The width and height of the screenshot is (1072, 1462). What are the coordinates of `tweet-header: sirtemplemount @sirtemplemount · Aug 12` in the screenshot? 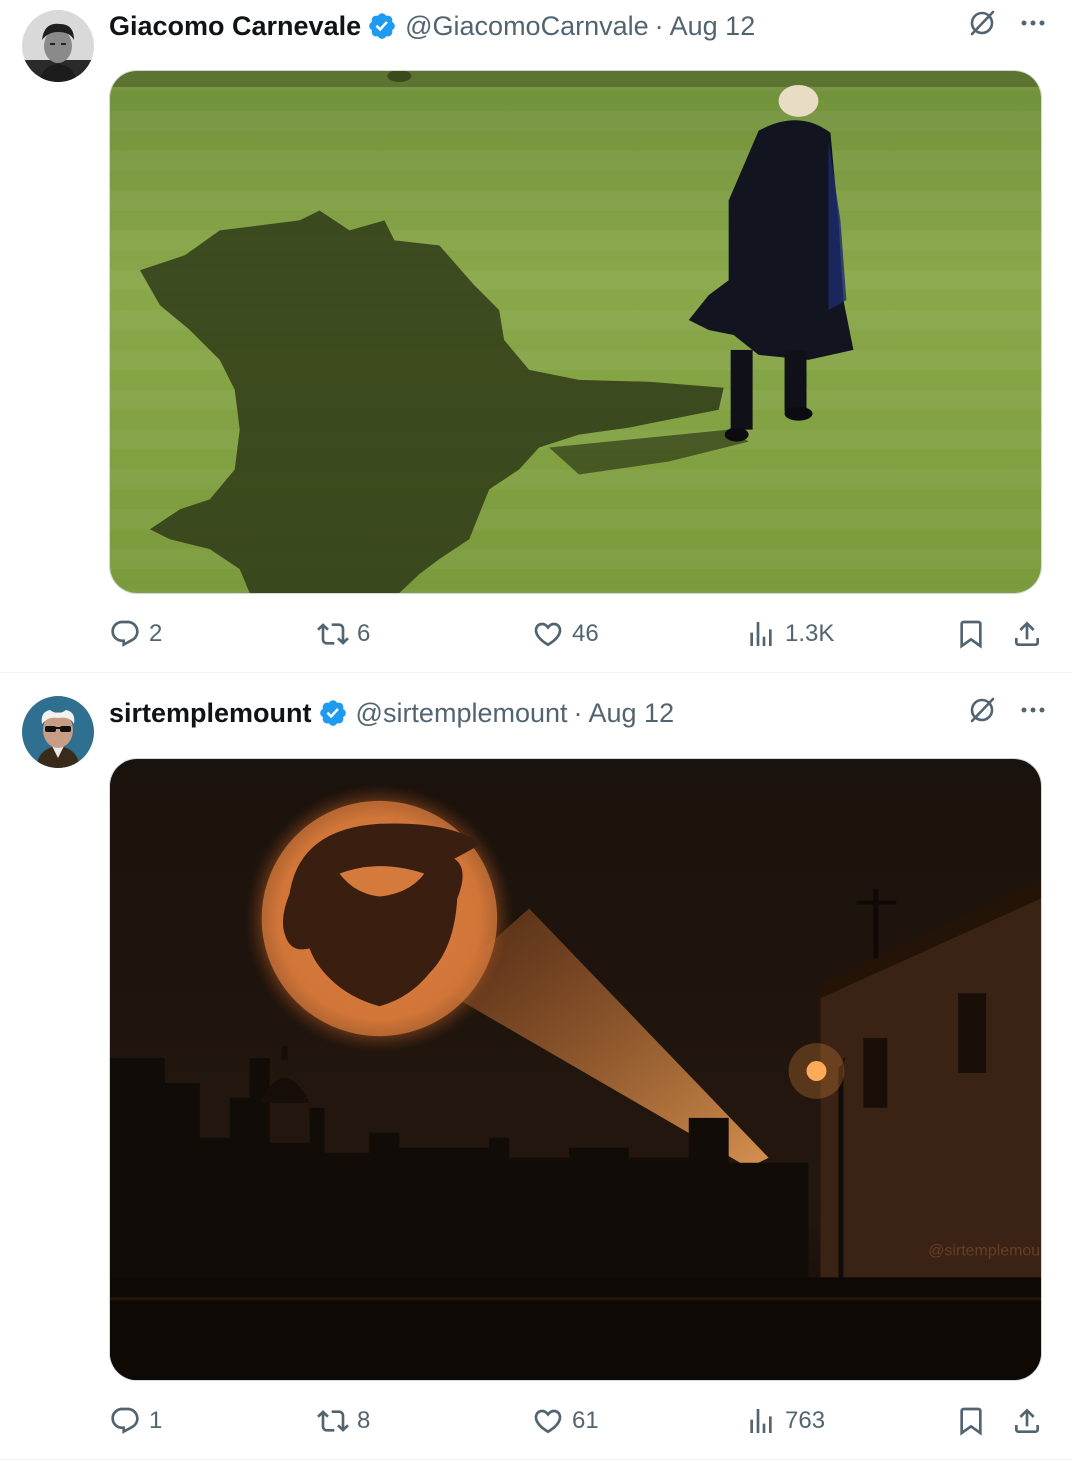 It's located at (578, 713).